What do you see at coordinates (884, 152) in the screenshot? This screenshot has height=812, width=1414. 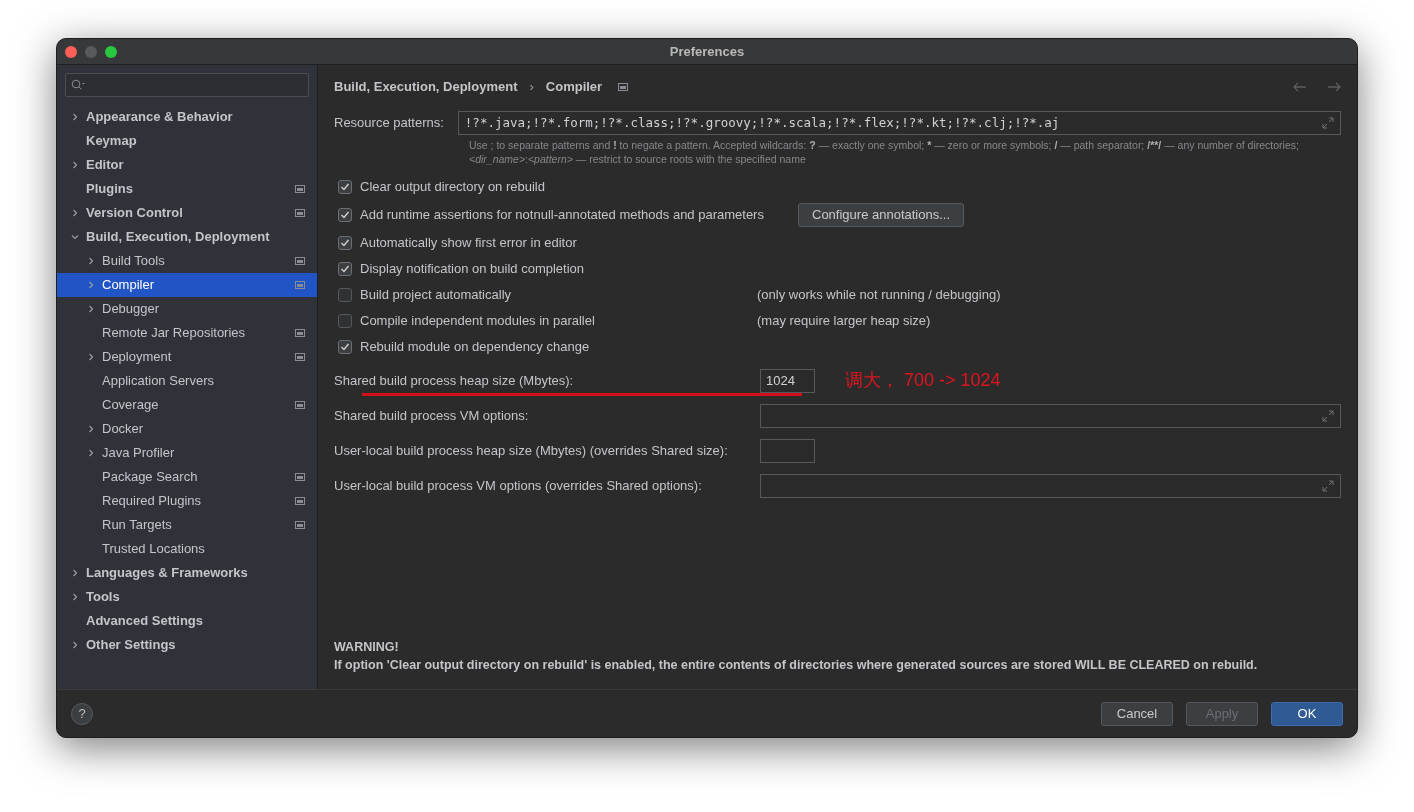 I see `hint-text: Use ; to separate patterns and ! to negate a pattern. Accepted wildcards: ? — exactly one symbol; * — zero or more symbols; / — path separator; /**/ — any number of directories; <dir_name>:<pattern> — restrict to source roots with the specified name` at bounding box center [884, 152].